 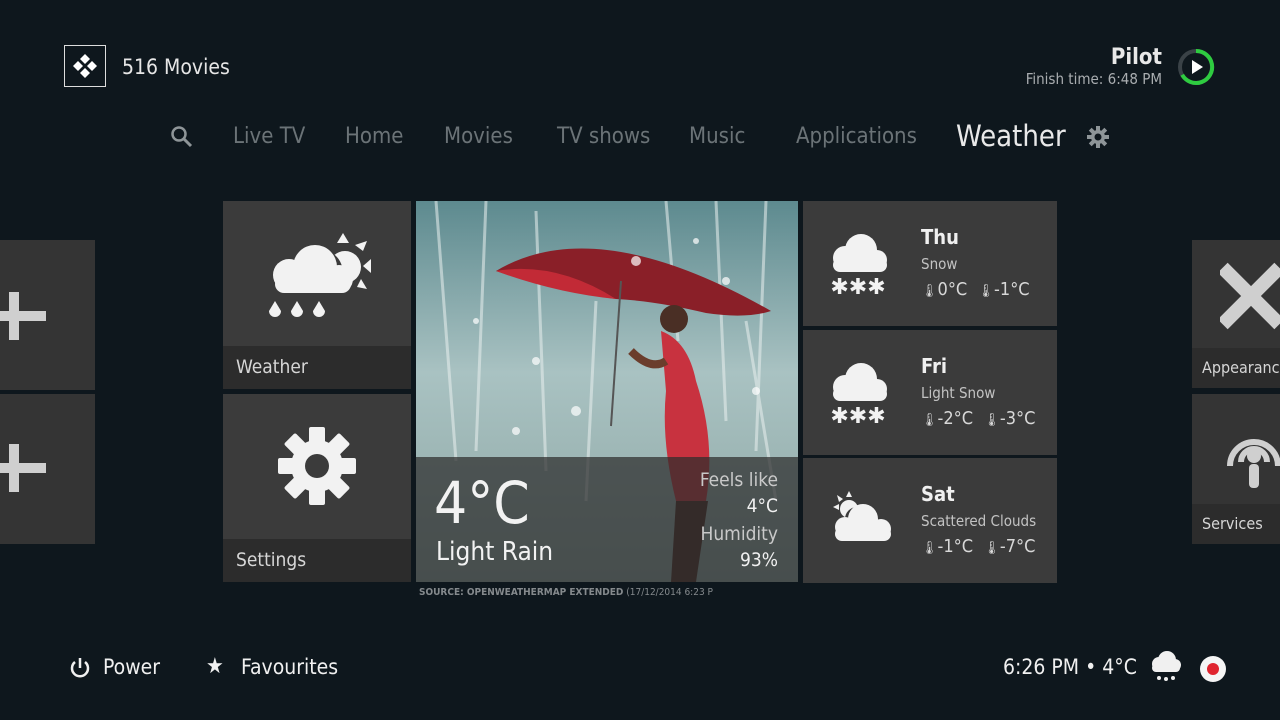 I want to click on forecast-temps: 🌡-1°C 🌡-7°C, so click(x=978, y=546).